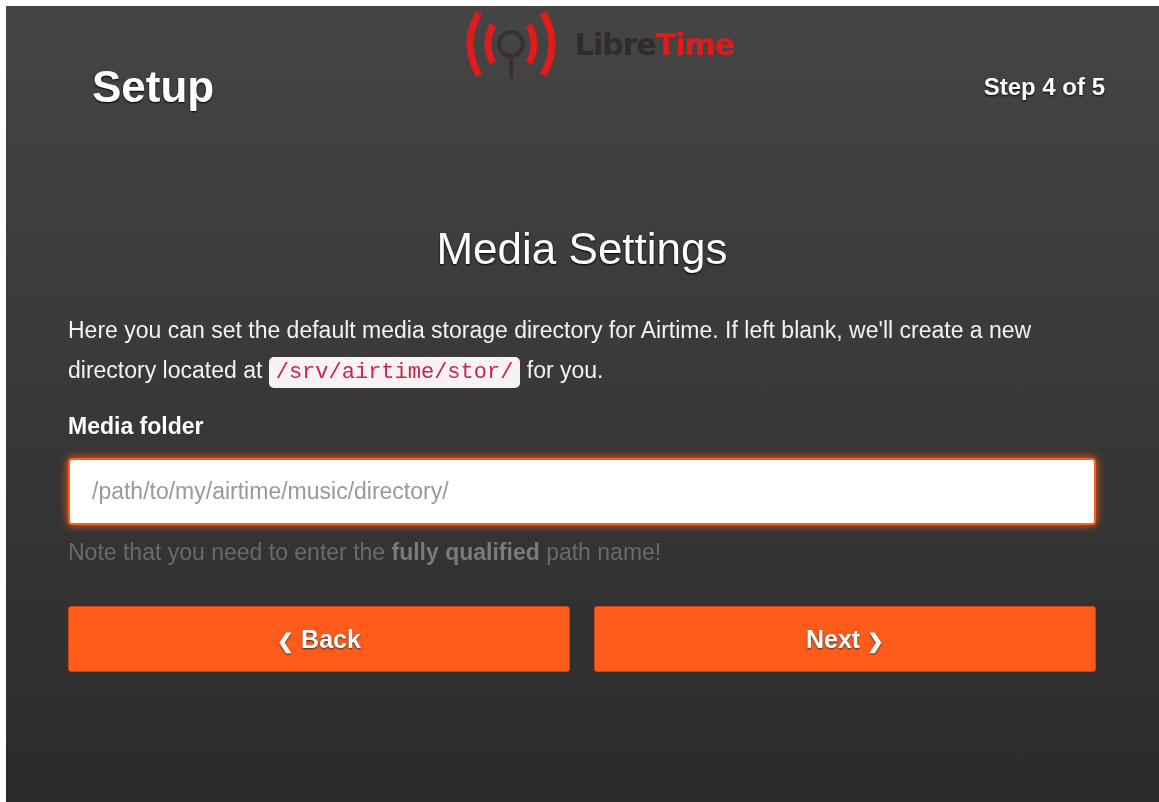 Image resolution: width=1159 pixels, height=802 pixels. What do you see at coordinates (582, 351) in the screenshot?
I see `intro-text: Here you can set the default media storage directory for Airtime. If left blank, we'll create a new directory located at /srv/airtime/stor/ for you.` at bounding box center [582, 351].